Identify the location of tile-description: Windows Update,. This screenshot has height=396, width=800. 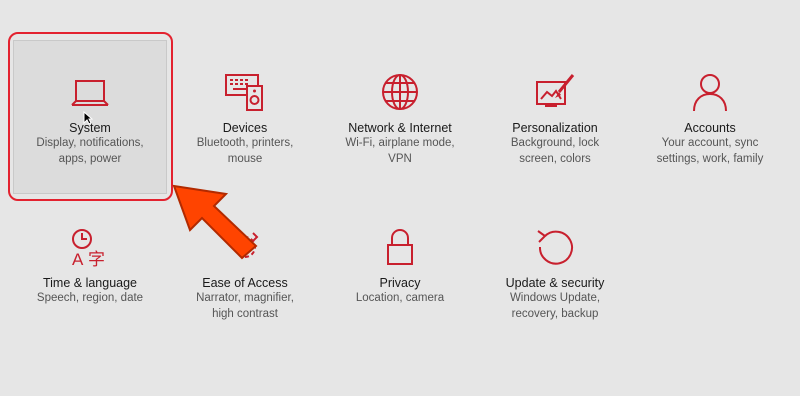
(555, 298).